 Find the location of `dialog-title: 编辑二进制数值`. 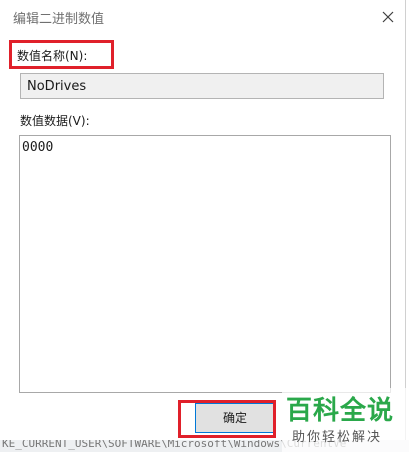

dialog-title: 编辑二进制数值 is located at coordinates (59, 19).